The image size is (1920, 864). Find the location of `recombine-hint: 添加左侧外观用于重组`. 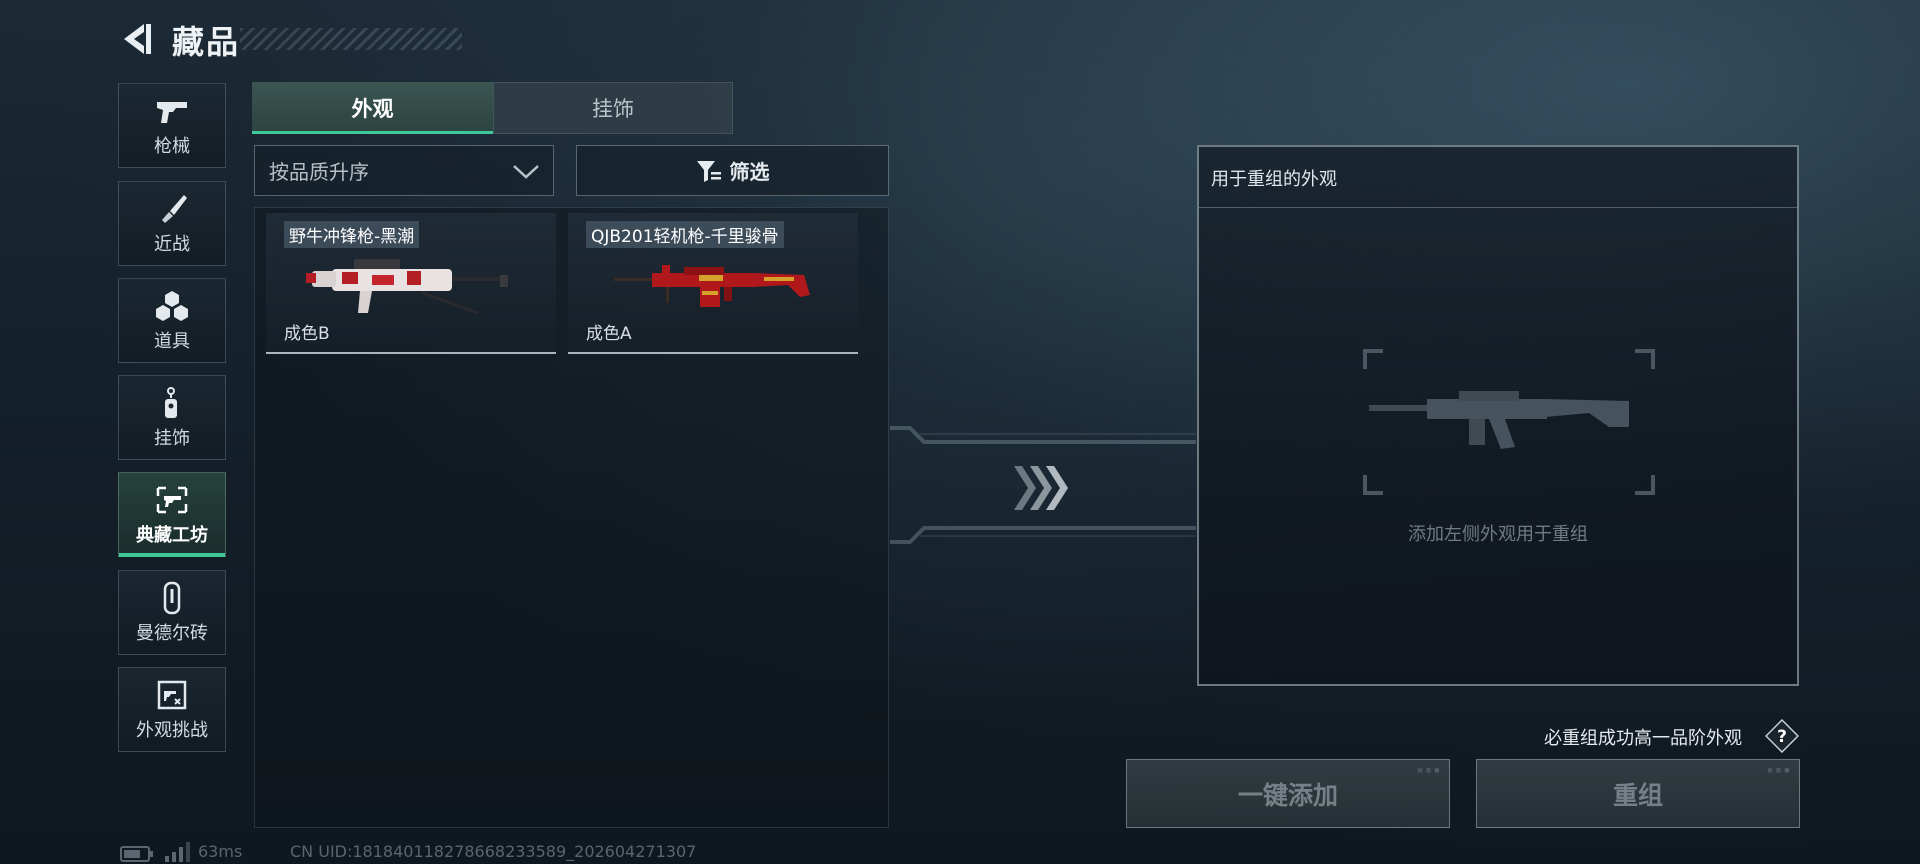

recombine-hint: 添加左侧外观用于重组 is located at coordinates (1498, 534).